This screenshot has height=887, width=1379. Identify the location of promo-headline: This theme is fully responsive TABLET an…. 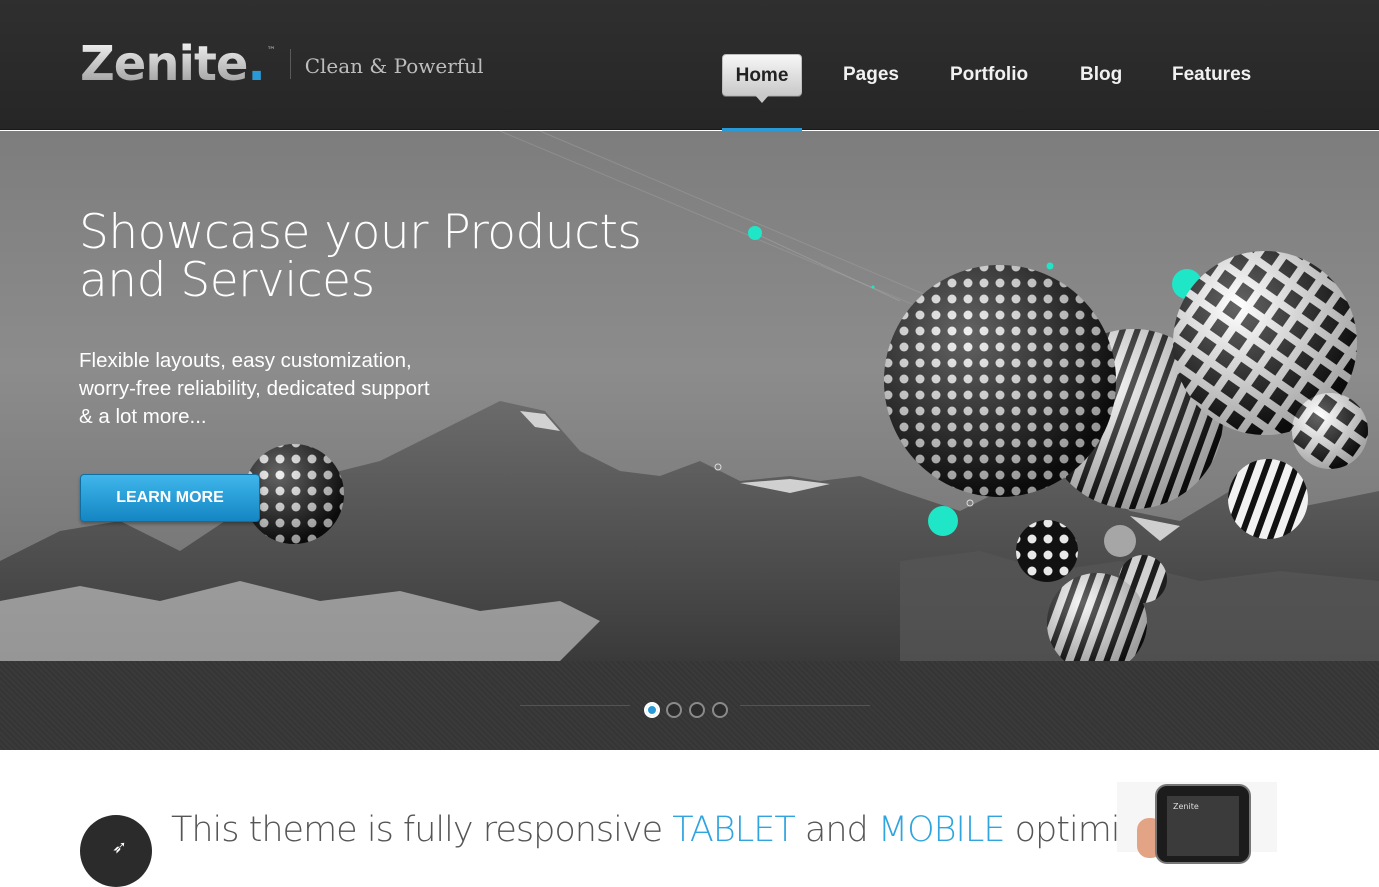
(680, 830).